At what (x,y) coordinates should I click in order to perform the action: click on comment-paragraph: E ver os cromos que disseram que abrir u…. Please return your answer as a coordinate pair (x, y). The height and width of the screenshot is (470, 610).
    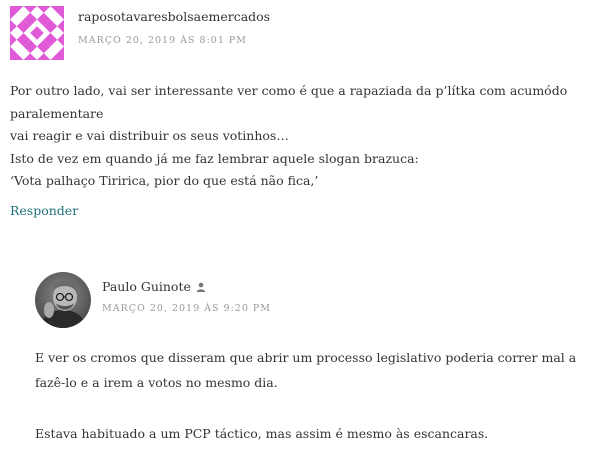
    Looking at the image, I should click on (306, 370).